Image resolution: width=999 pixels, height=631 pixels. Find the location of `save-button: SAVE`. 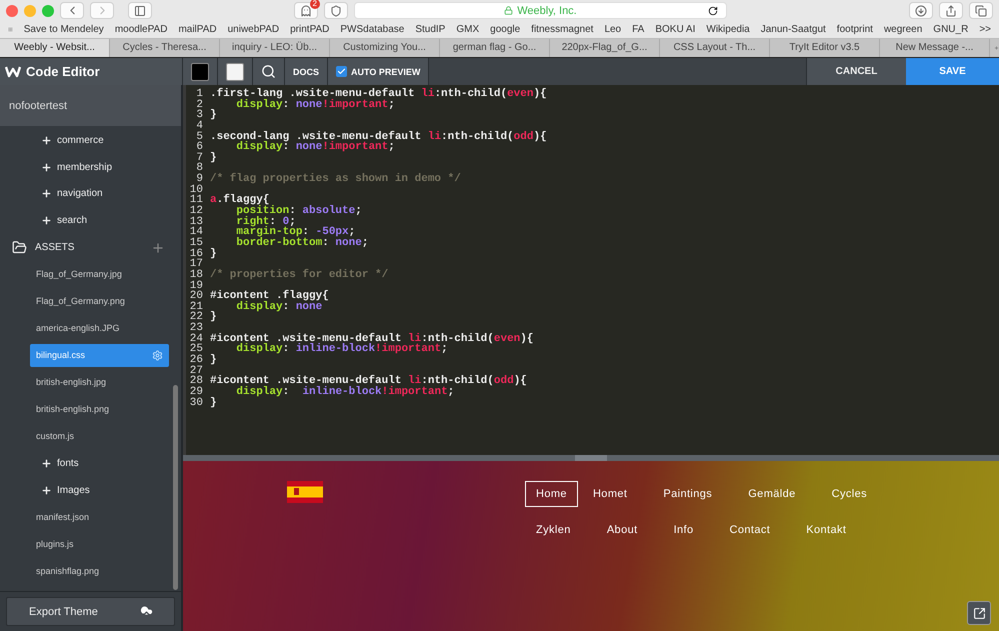

save-button: SAVE is located at coordinates (952, 71).